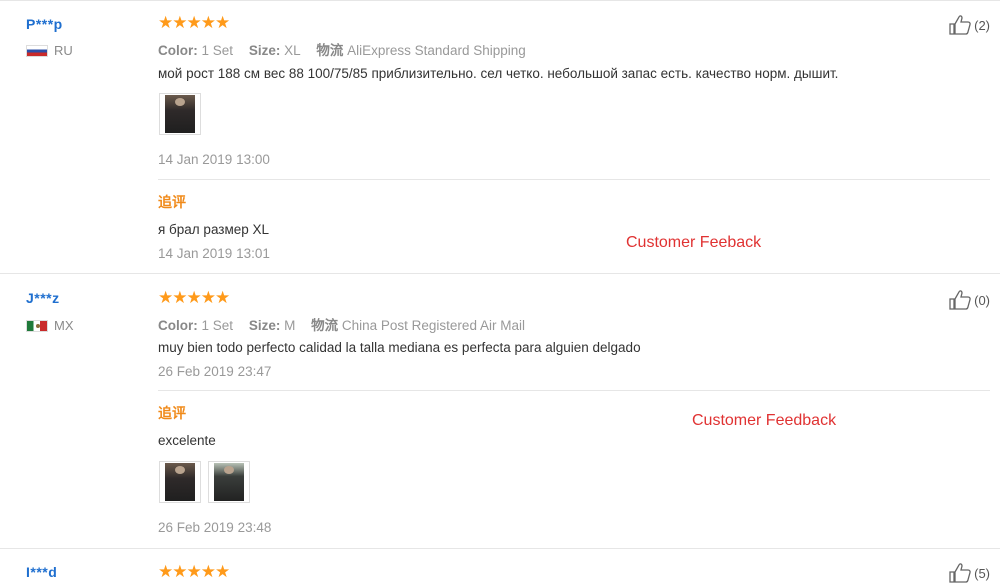 The width and height of the screenshot is (1000, 584). What do you see at coordinates (49, 50) in the screenshot?
I see `reviewer-country: RU` at bounding box center [49, 50].